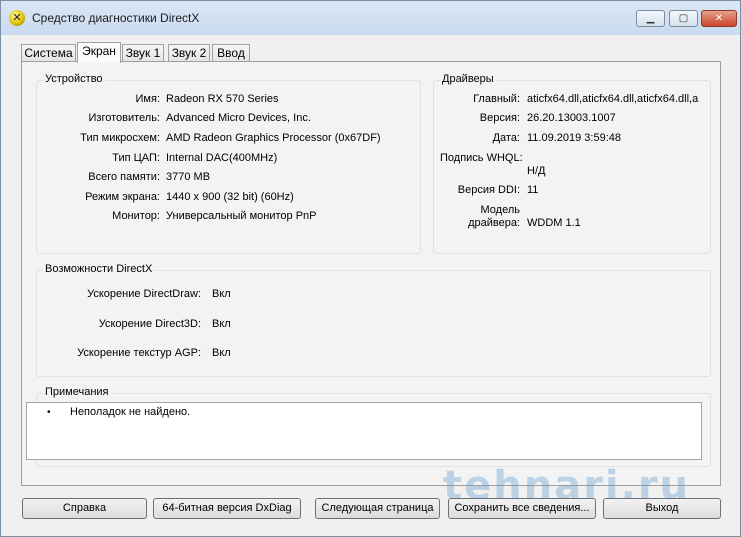 Image resolution: width=741 pixels, height=537 pixels. I want to click on display-mode-label: Режим экрана:, so click(122, 197).